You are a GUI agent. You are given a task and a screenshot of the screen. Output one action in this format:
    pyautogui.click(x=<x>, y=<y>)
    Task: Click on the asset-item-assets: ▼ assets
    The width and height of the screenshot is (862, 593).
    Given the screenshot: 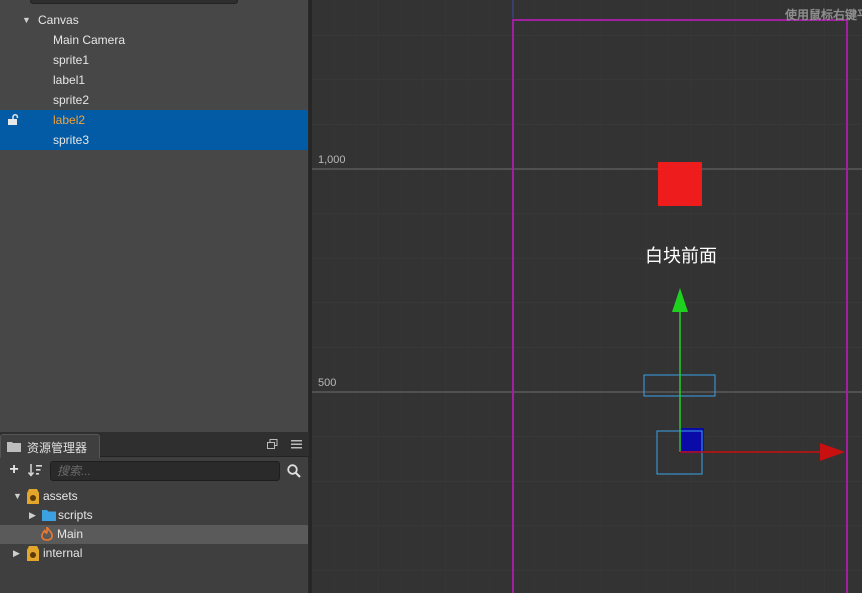 What is the action you would take?
    pyautogui.click(x=154, y=496)
    